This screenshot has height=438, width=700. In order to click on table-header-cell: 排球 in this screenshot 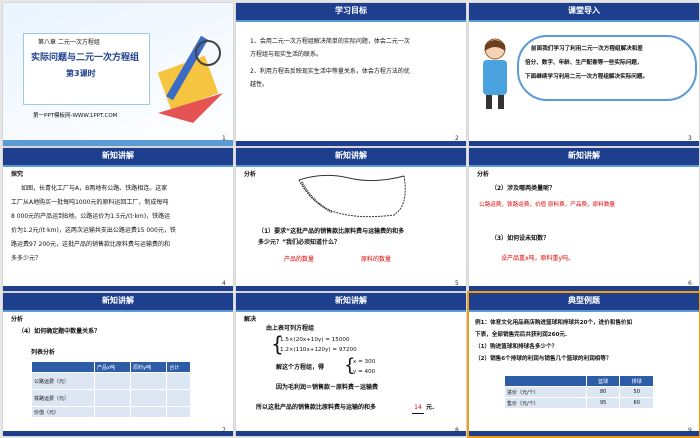, I will do `click(636, 381)`.